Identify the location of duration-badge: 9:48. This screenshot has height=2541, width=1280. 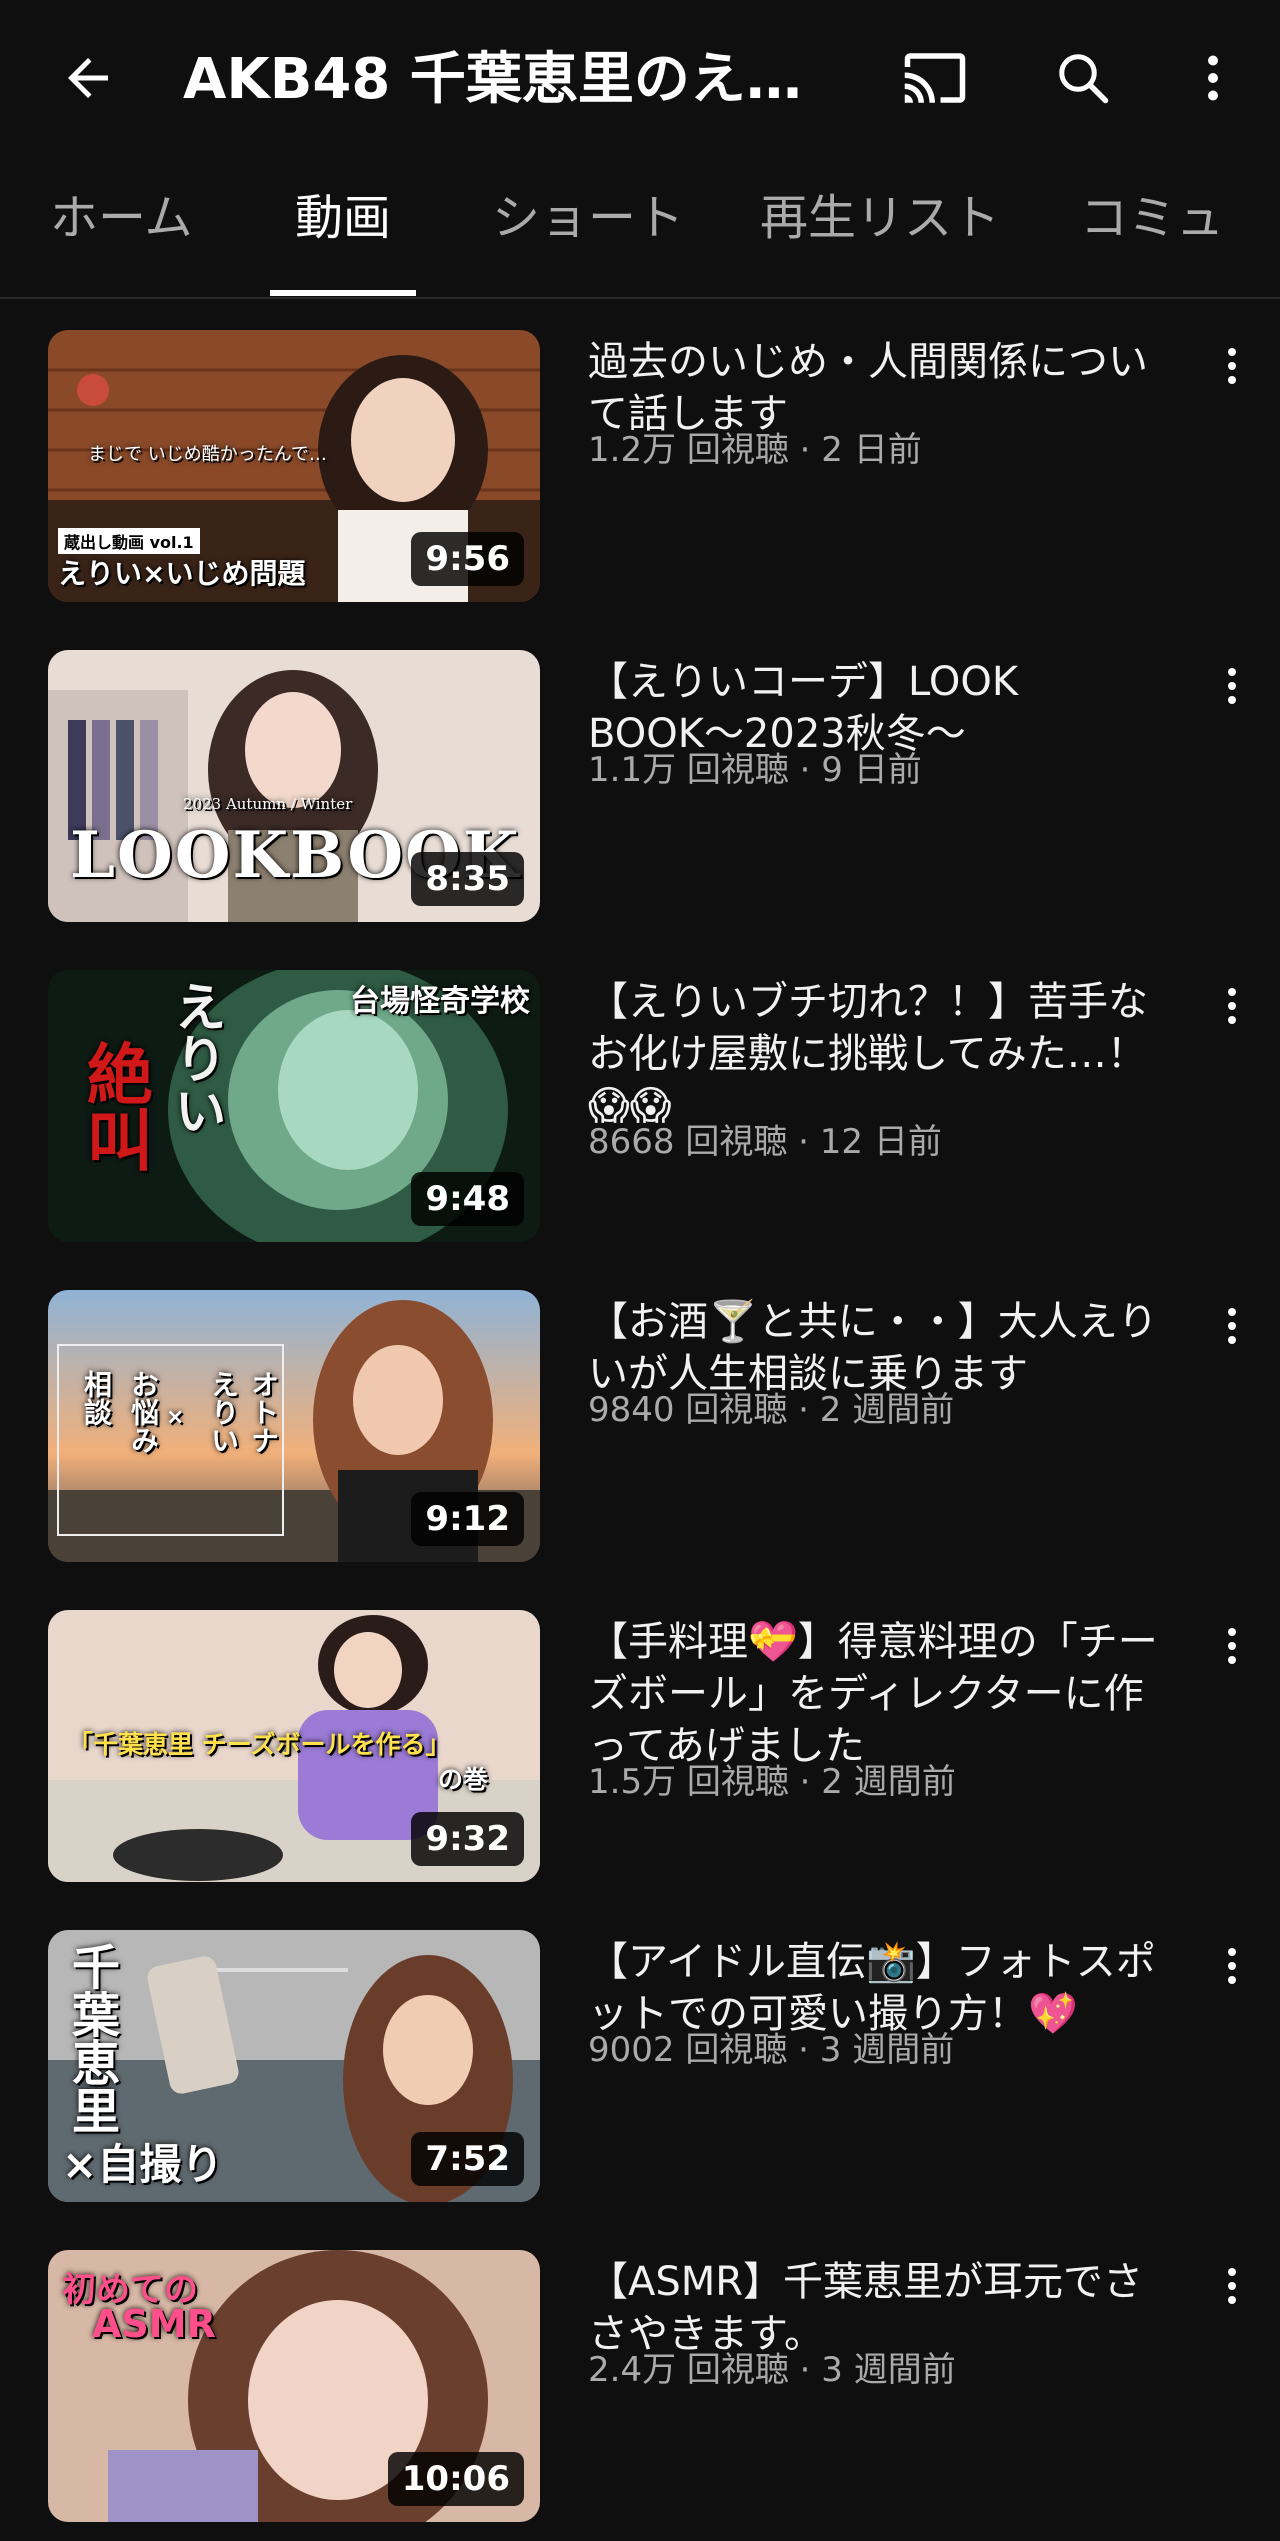
(467, 1199).